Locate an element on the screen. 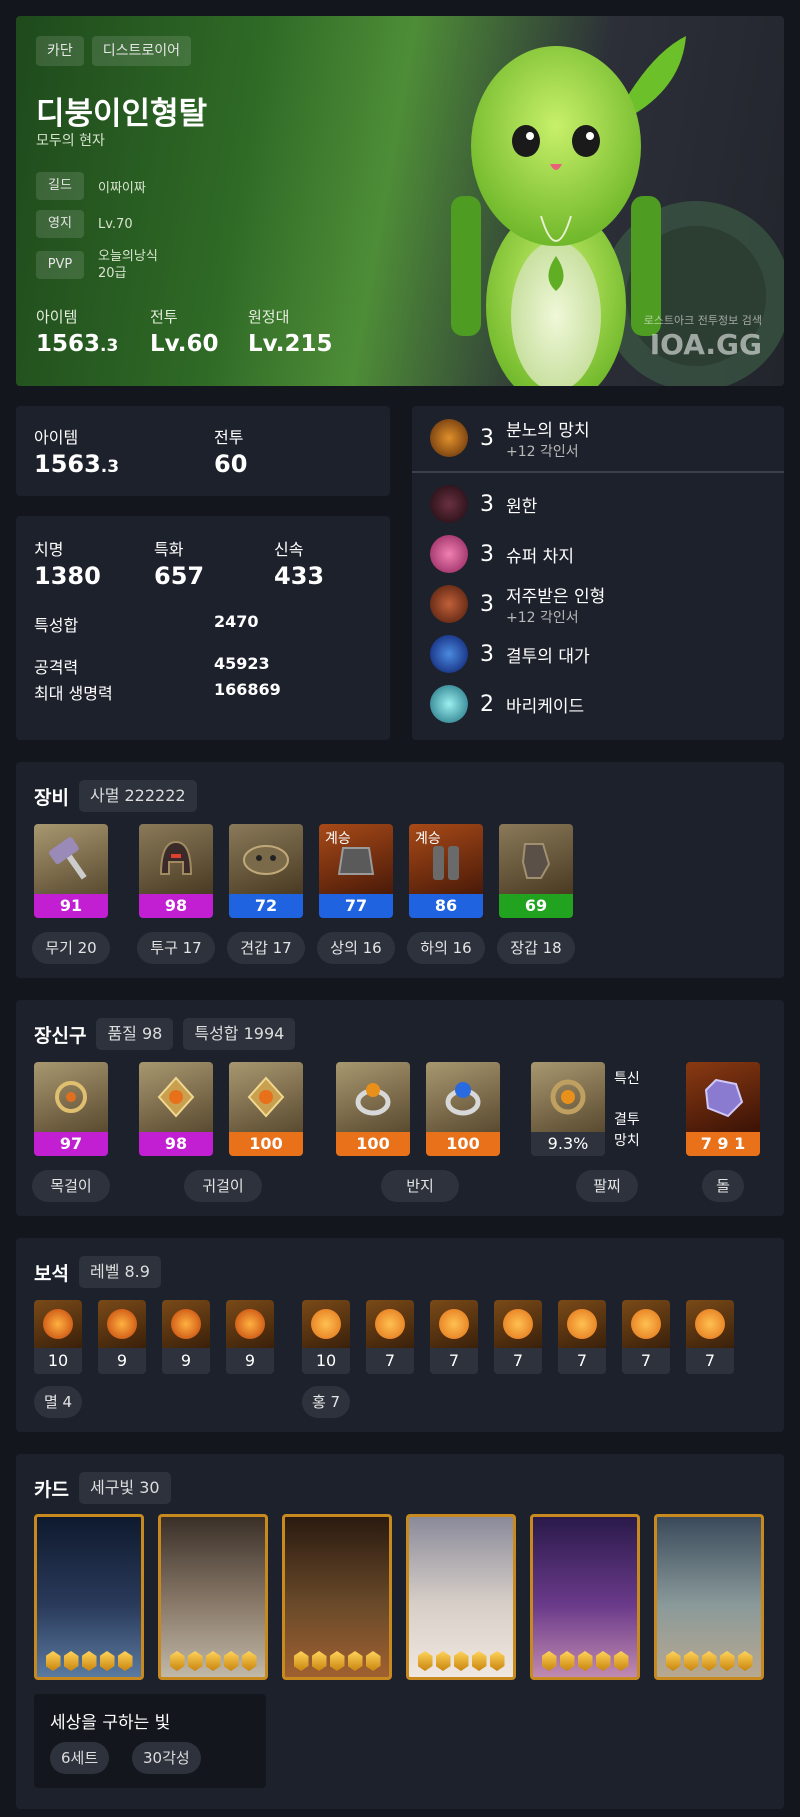  ability-stone-value: 7 9 1 is located at coordinates (723, 1144).